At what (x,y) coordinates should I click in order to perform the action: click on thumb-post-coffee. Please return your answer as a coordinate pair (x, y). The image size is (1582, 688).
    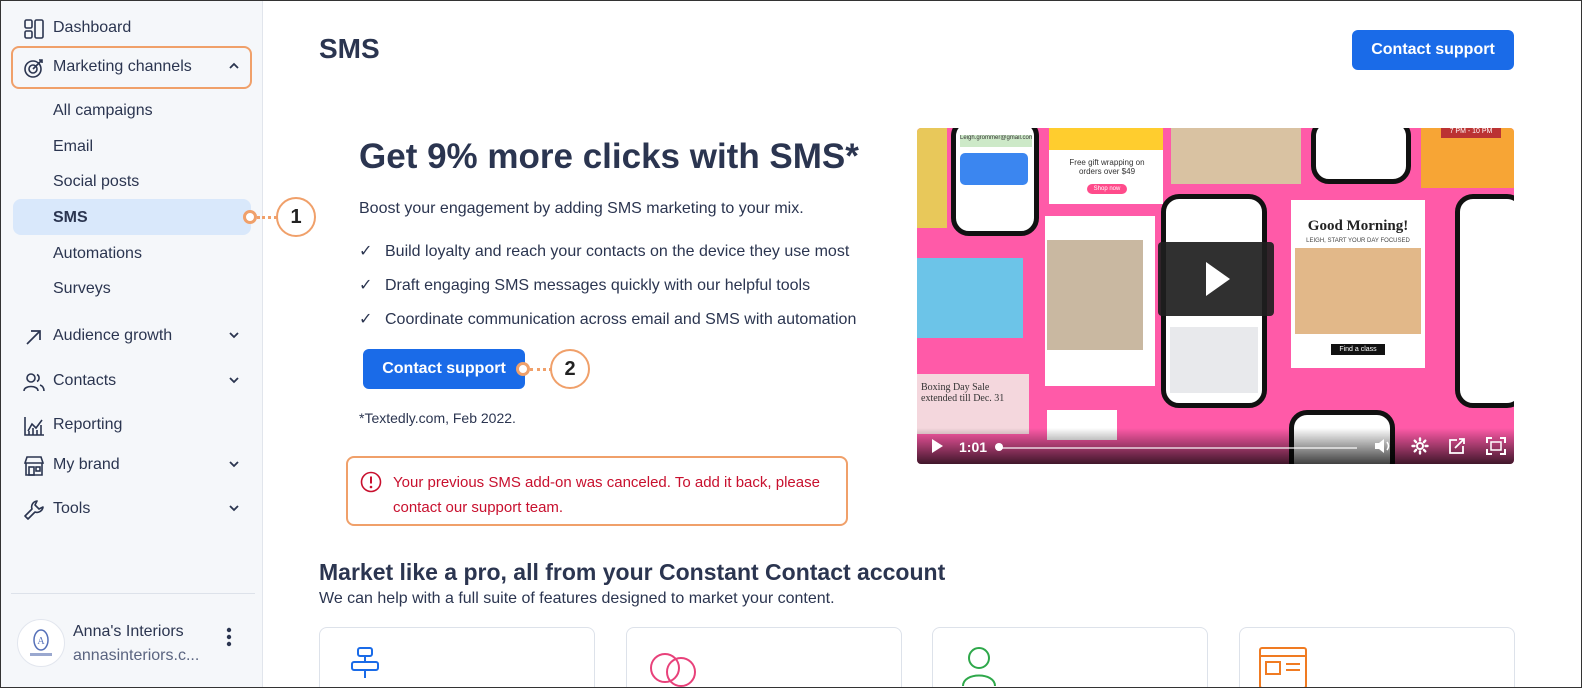
    Looking at the image, I should click on (1100, 301).